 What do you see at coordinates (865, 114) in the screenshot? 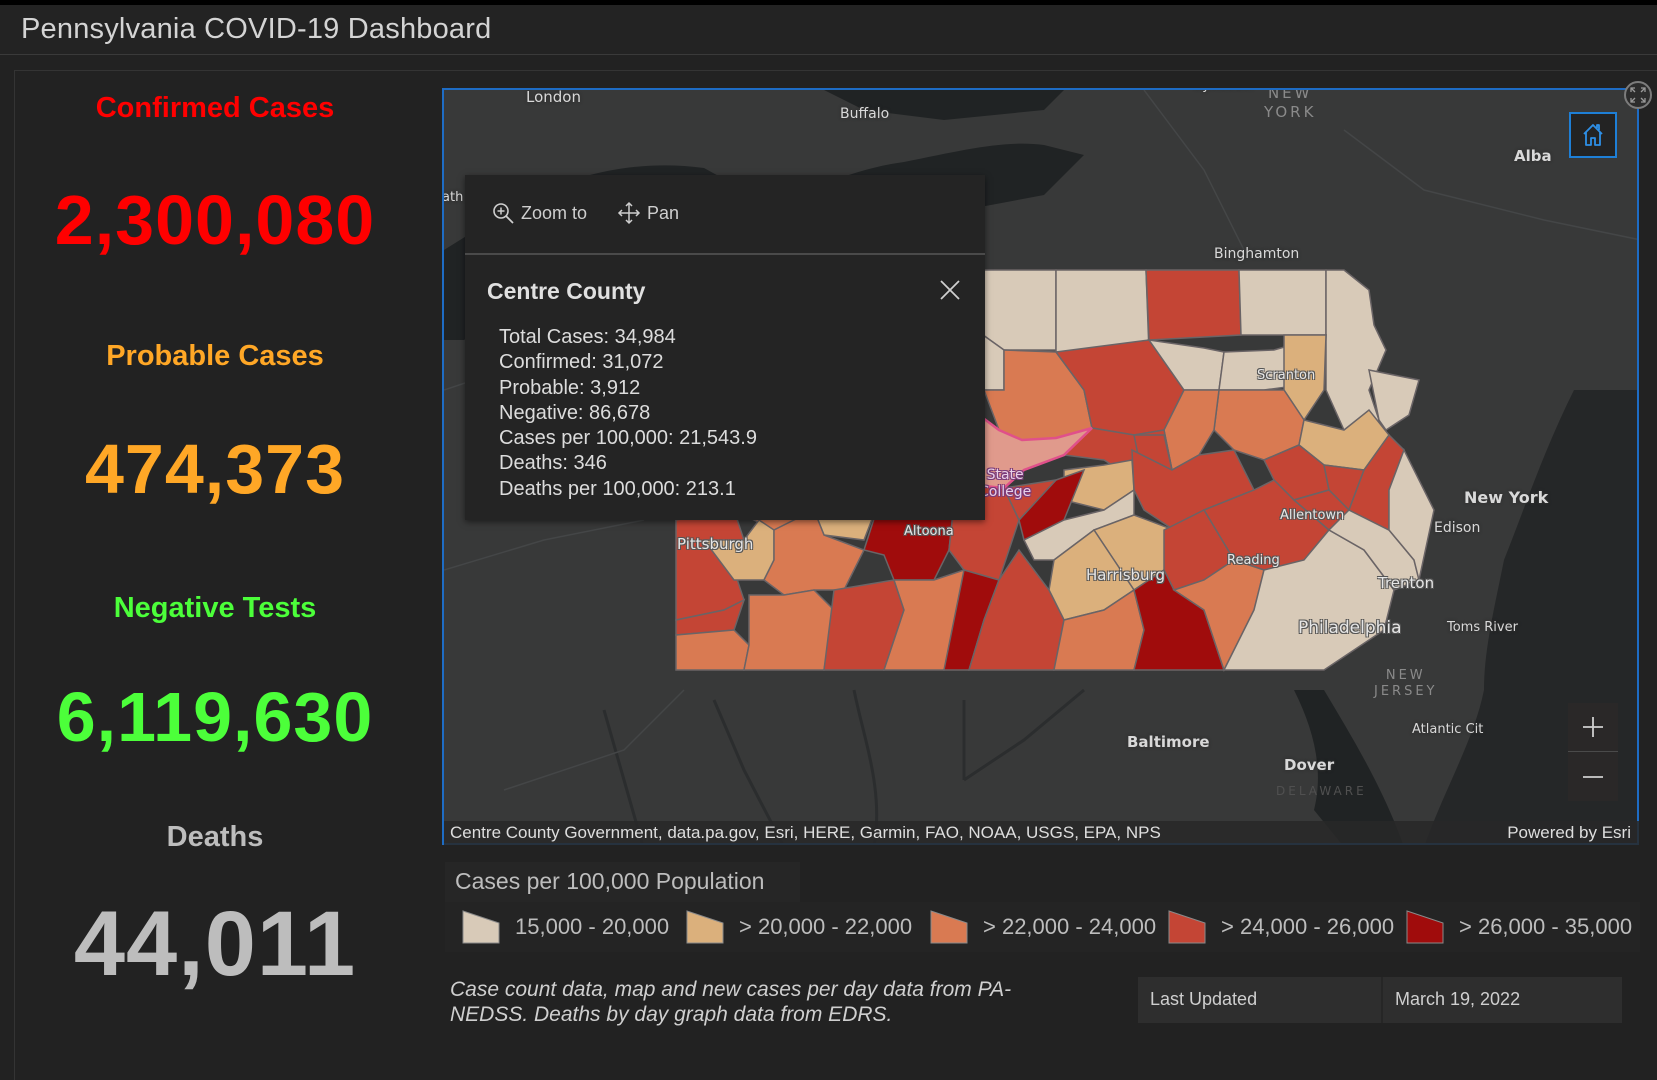
I see `map-label-buffalo: Buffalo` at bounding box center [865, 114].